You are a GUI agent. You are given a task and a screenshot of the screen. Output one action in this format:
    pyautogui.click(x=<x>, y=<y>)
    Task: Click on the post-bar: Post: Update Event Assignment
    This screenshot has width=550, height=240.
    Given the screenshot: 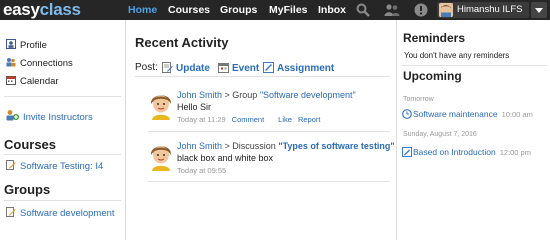 What is the action you would take?
    pyautogui.click(x=234, y=68)
    